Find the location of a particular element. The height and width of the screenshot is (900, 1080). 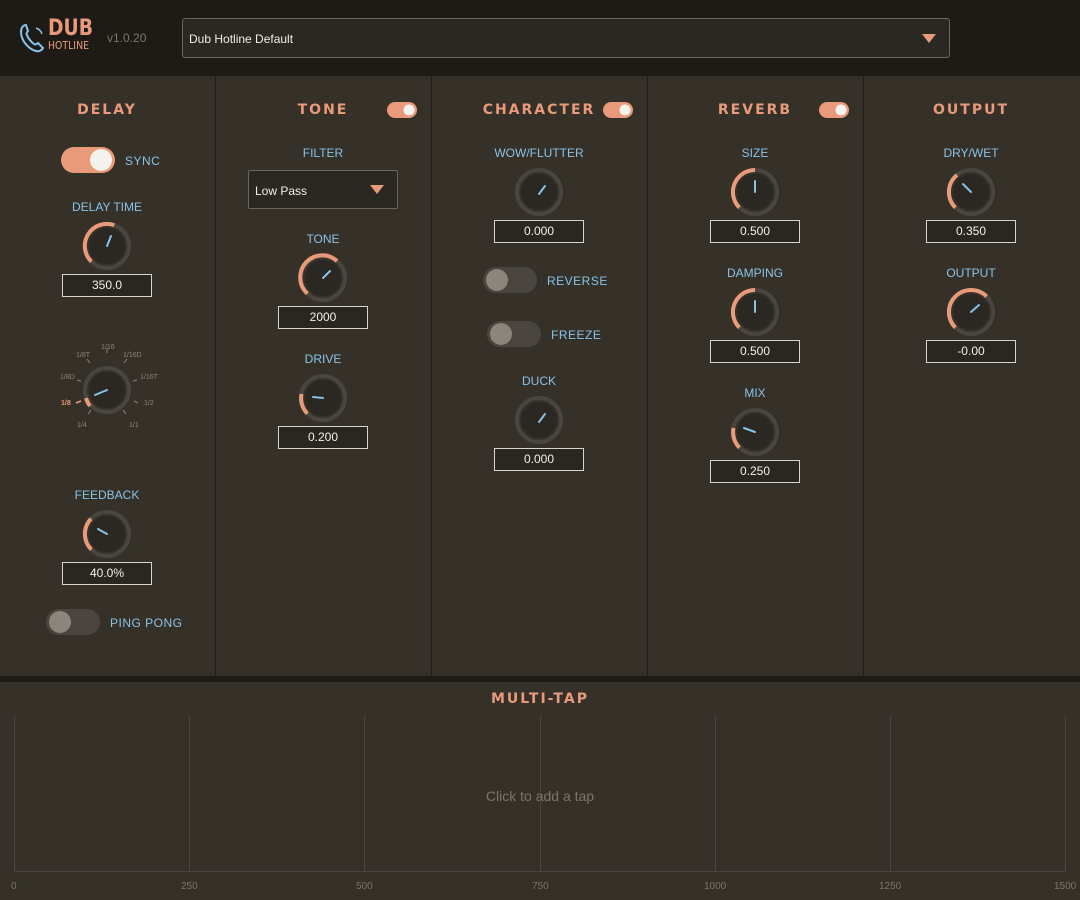

freeze-toggle is located at coordinates (514, 334).